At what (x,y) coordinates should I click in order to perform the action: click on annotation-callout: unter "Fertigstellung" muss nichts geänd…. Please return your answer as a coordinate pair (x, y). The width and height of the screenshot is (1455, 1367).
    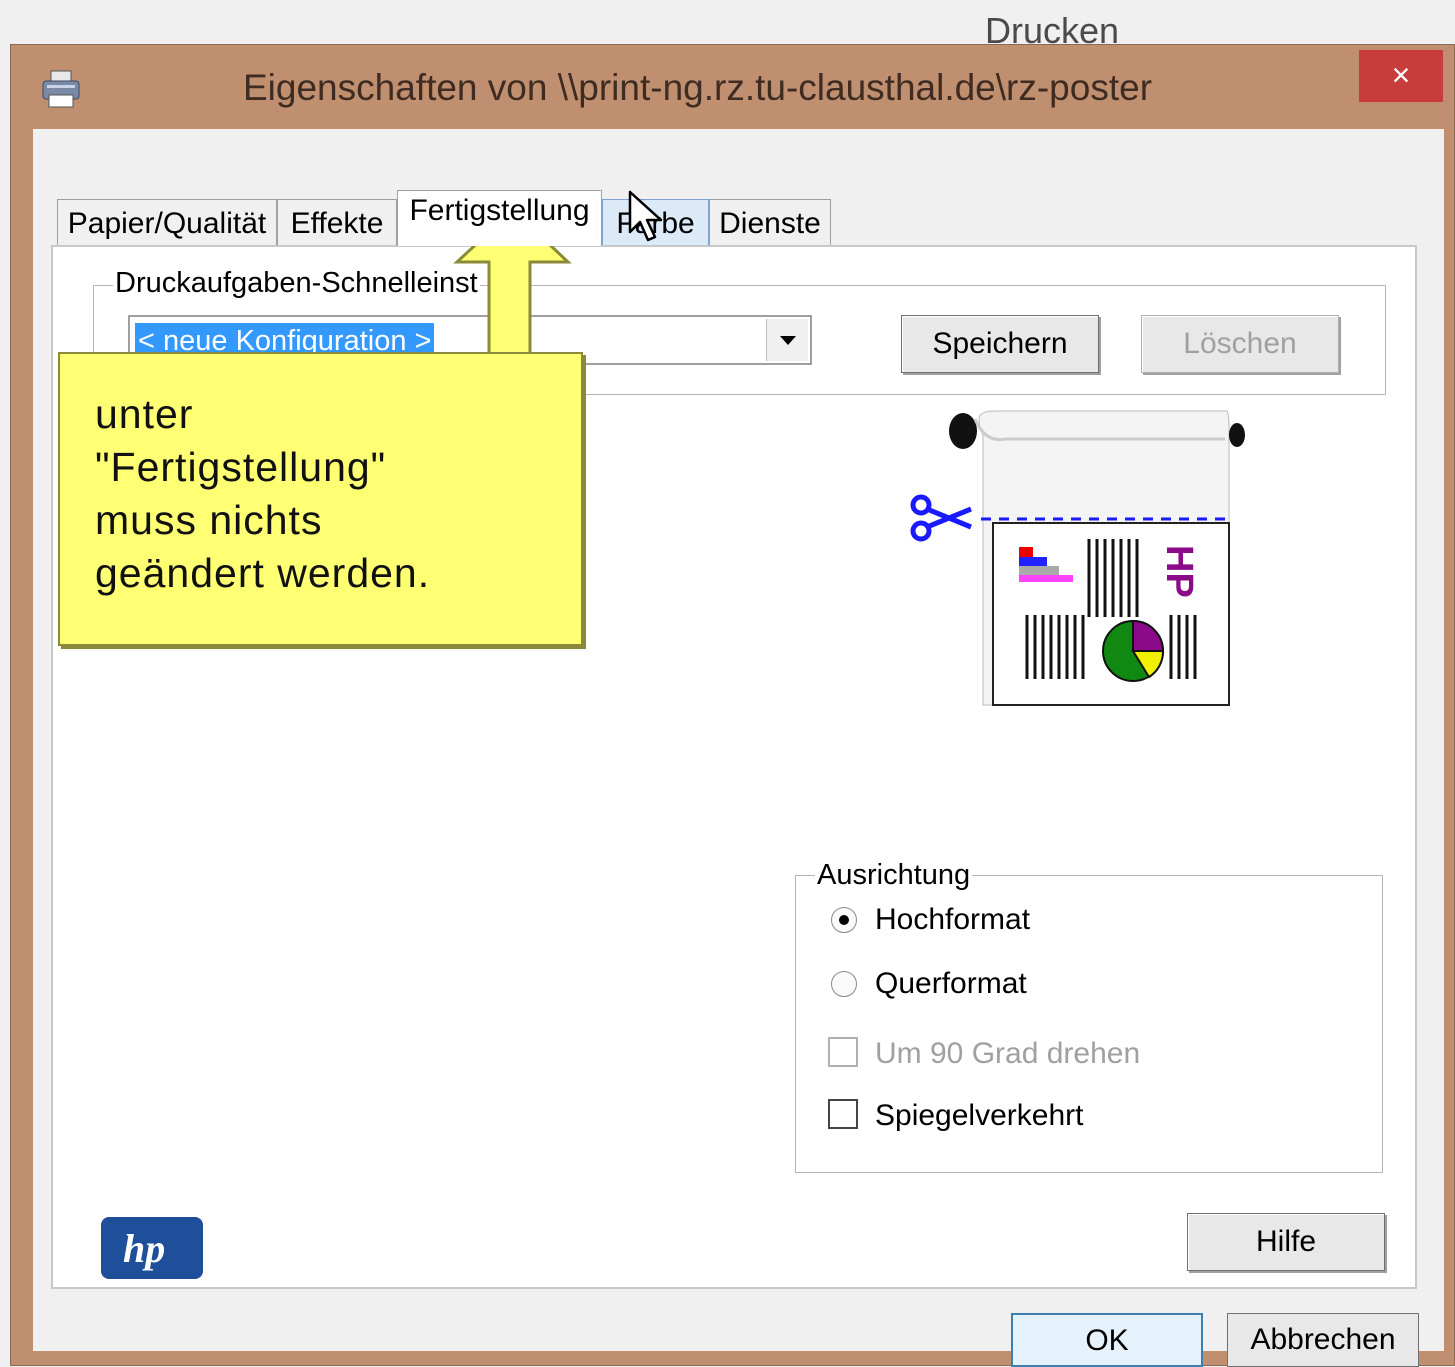
    Looking at the image, I should click on (320, 499).